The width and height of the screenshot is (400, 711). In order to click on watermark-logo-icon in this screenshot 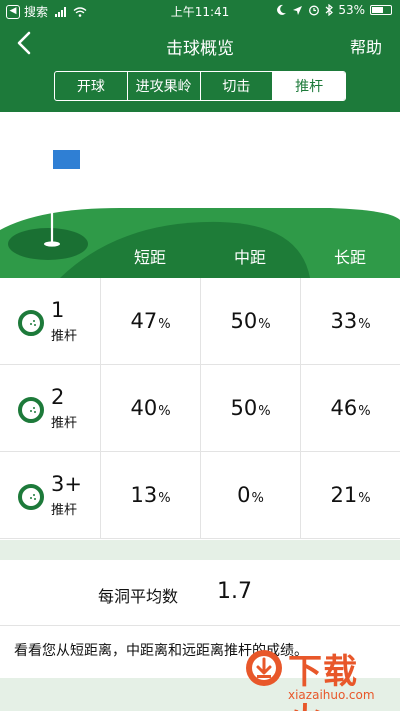, I will do `click(264, 668)`.